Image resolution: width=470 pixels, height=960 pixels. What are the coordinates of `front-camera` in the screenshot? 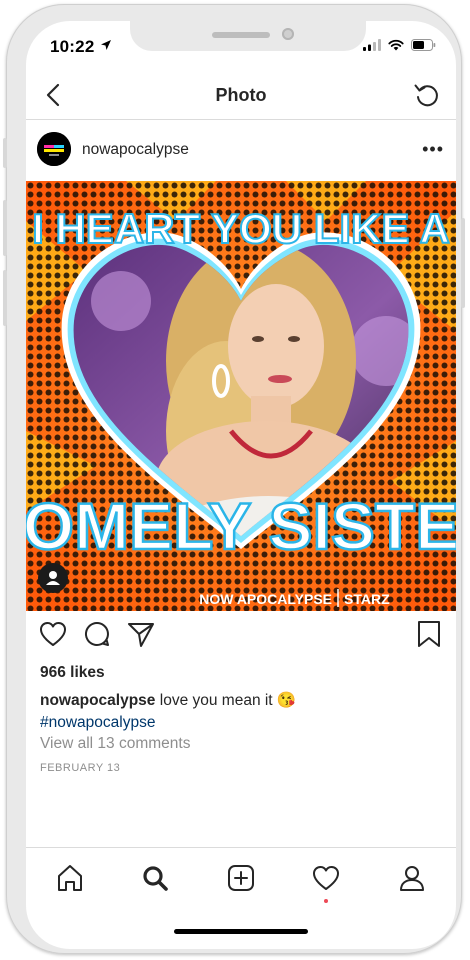 It's located at (288, 34).